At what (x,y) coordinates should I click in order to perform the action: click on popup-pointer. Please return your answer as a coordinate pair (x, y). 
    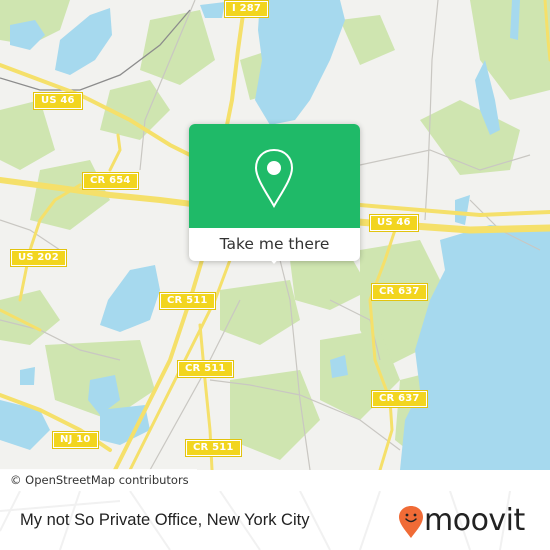
    Looking at the image, I should click on (274, 259).